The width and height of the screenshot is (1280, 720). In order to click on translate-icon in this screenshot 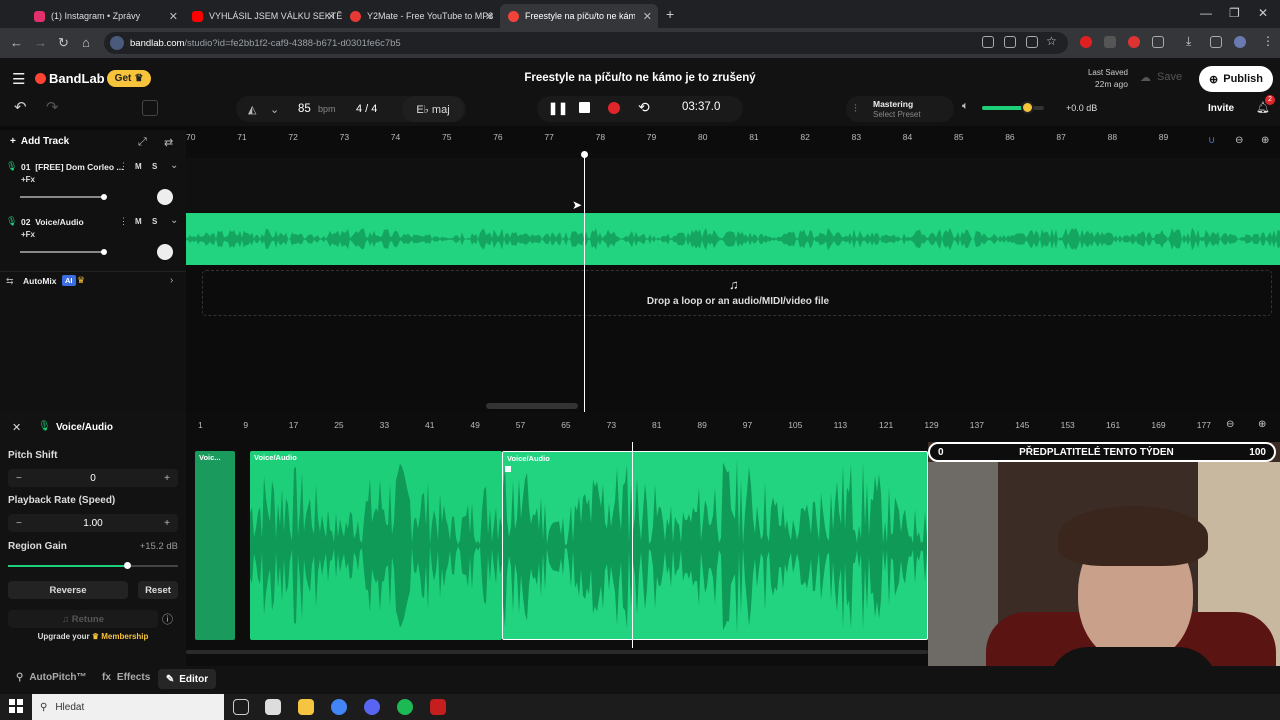, I will do `click(988, 42)`.